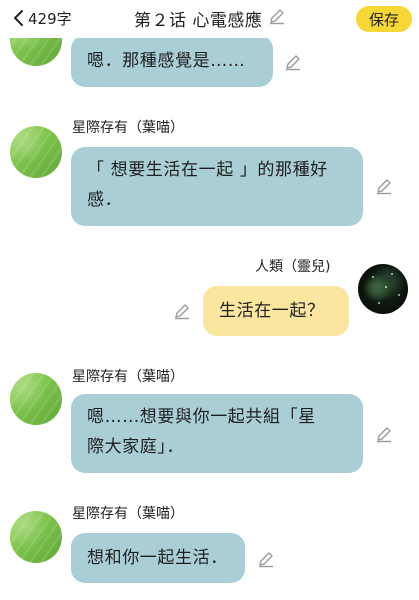  Describe the element at coordinates (217, 433) in the screenshot. I see `message-bubble: 嗯……想要與你一起共組「星 際大家庭」．` at that location.